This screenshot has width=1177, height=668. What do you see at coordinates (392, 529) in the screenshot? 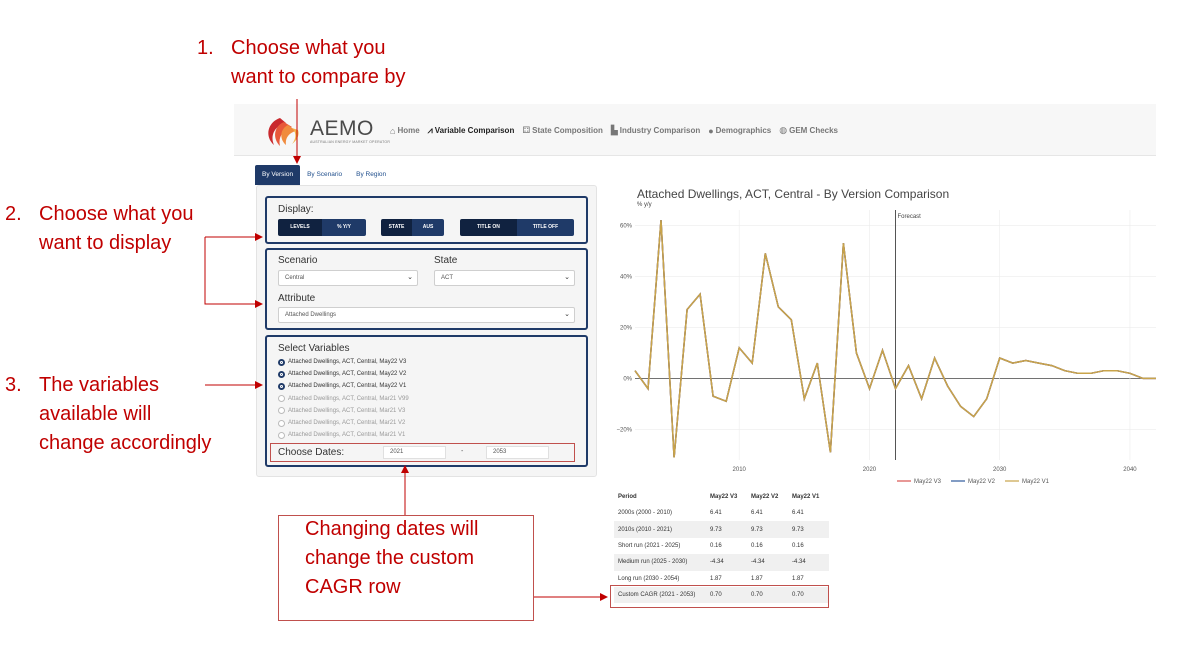
I see `annotation-text: Changing dates will` at bounding box center [392, 529].